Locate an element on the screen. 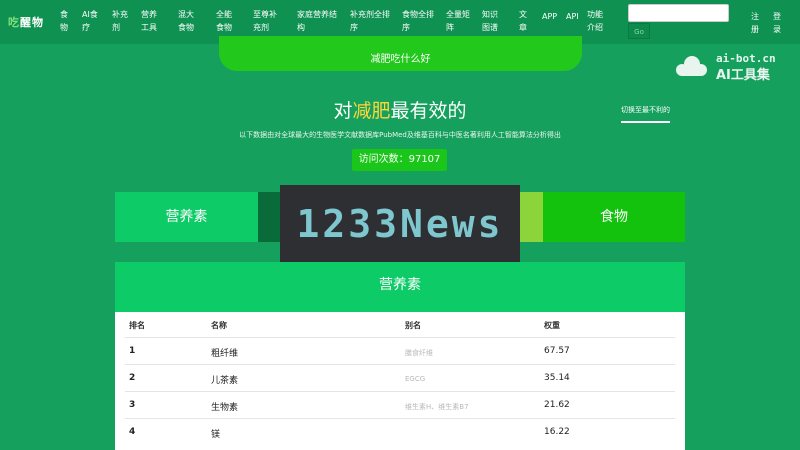 The width and height of the screenshot is (800, 450). switch-to-worst-link: 切换至最不利的 is located at coordinates (645, 114).